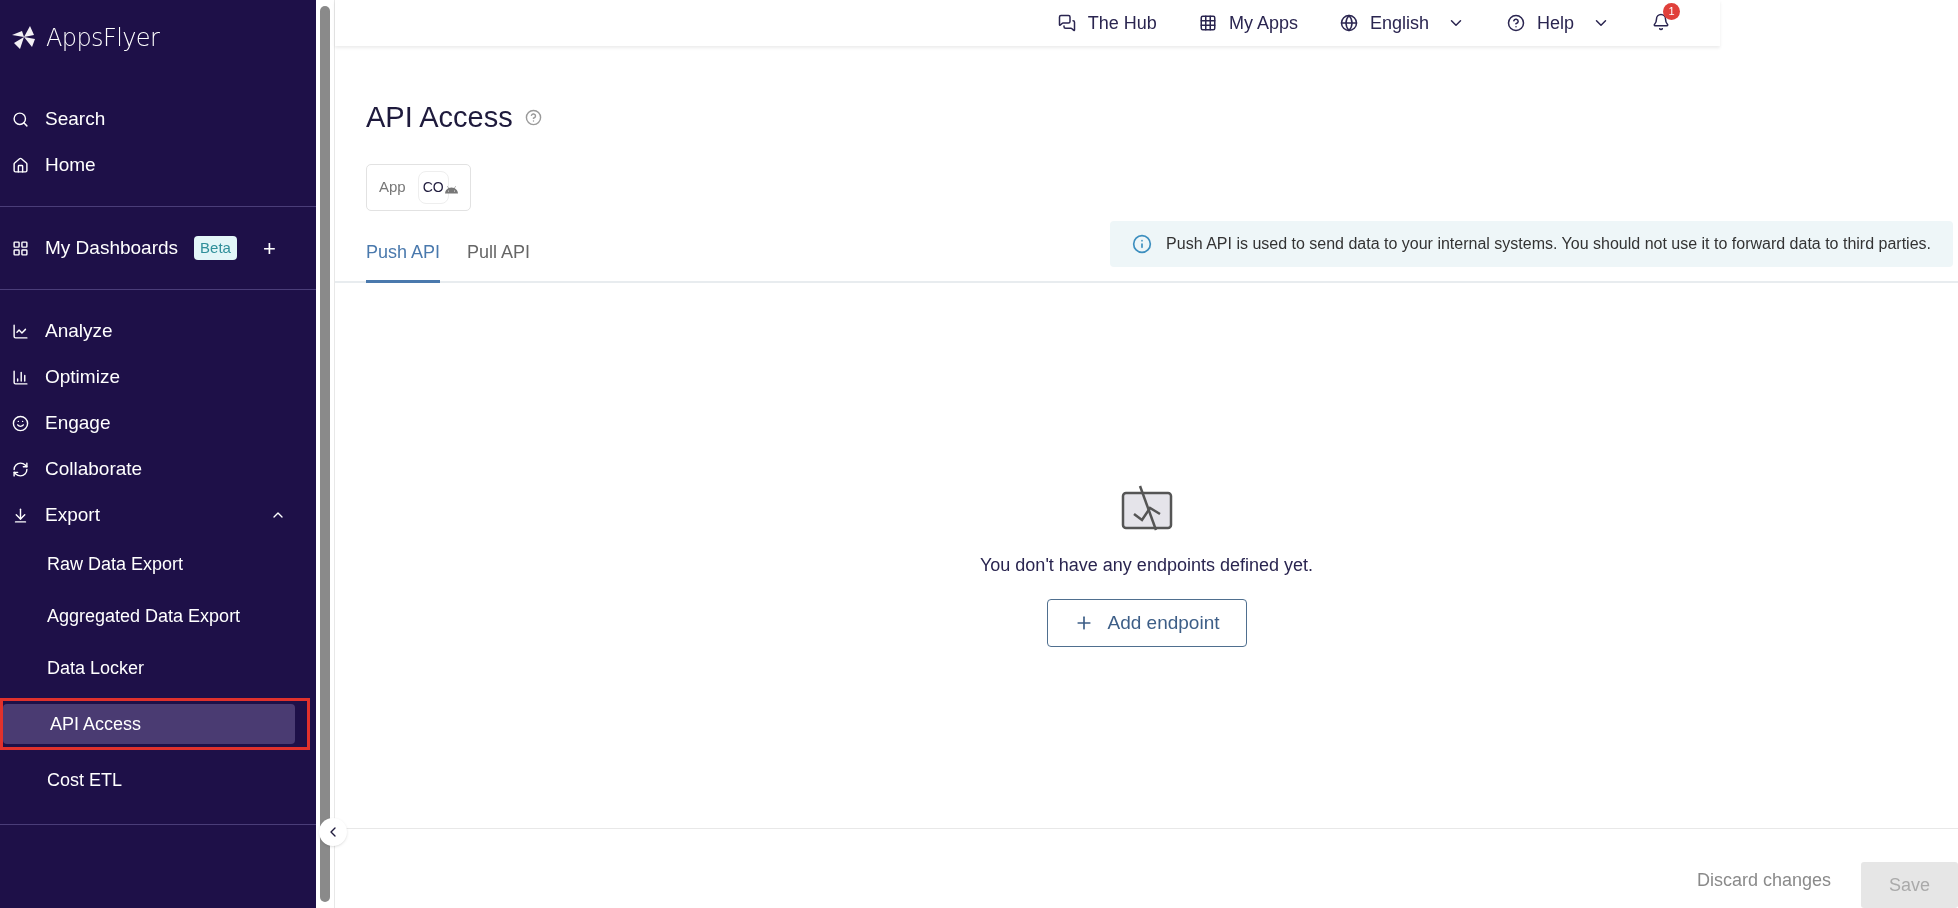 Image resolution: width=1958 pixels, height=908 pixels. What do you see at coordinates (158, 165) in the screenshot?
I see `sidebar-item: Home` at bounding box center [158, 165].